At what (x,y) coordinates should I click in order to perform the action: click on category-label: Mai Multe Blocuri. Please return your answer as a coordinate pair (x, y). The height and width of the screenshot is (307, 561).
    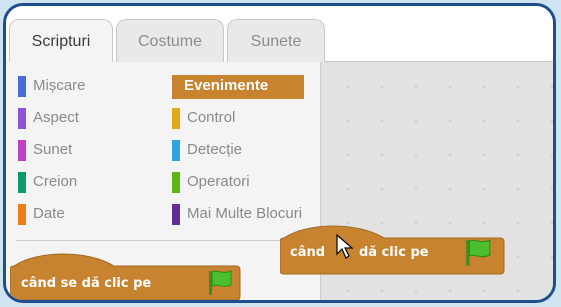
    Looking at the image, I should click on (245, 213).